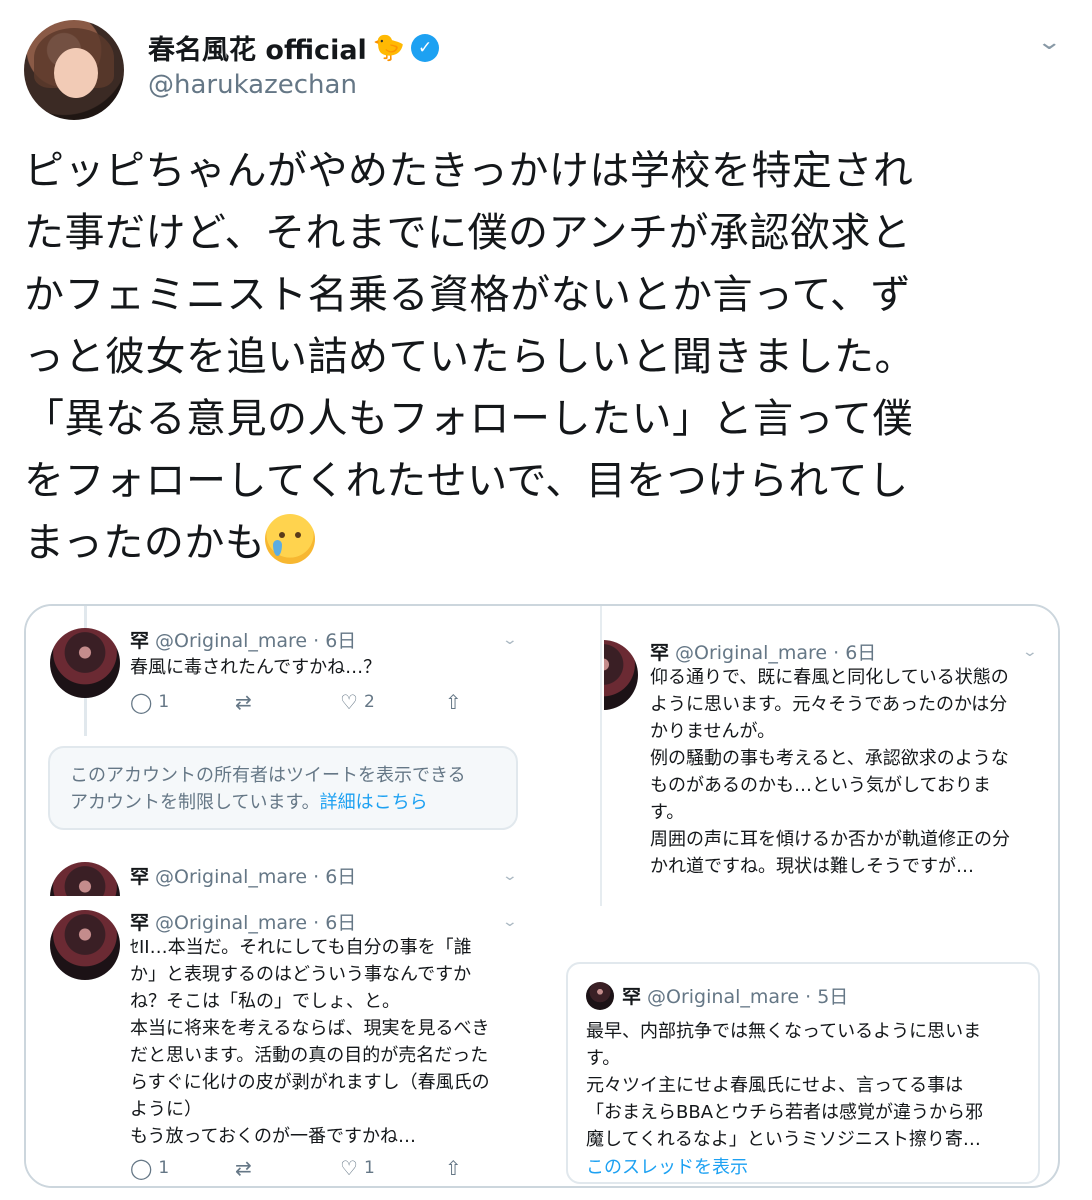  I want to click on tweet-meta: 罕 @Original_mare · 5日, so click(735, 995).